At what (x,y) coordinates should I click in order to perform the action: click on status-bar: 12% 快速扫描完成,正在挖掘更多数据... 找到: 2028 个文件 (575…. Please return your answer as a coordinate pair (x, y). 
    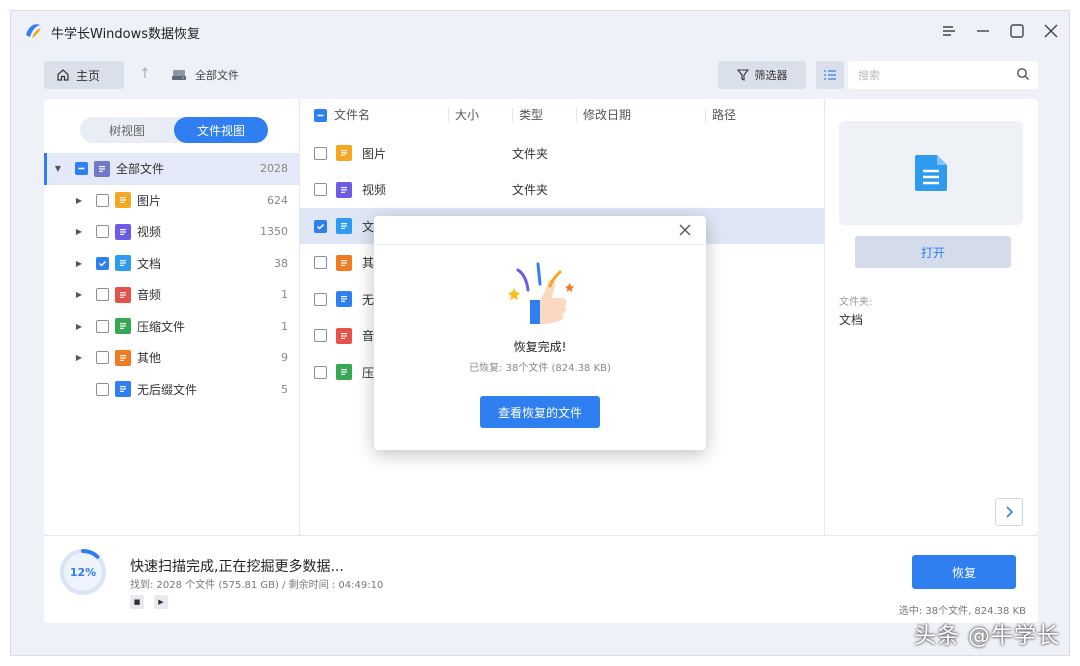
    Looking at the image, I should click on (541, 579).